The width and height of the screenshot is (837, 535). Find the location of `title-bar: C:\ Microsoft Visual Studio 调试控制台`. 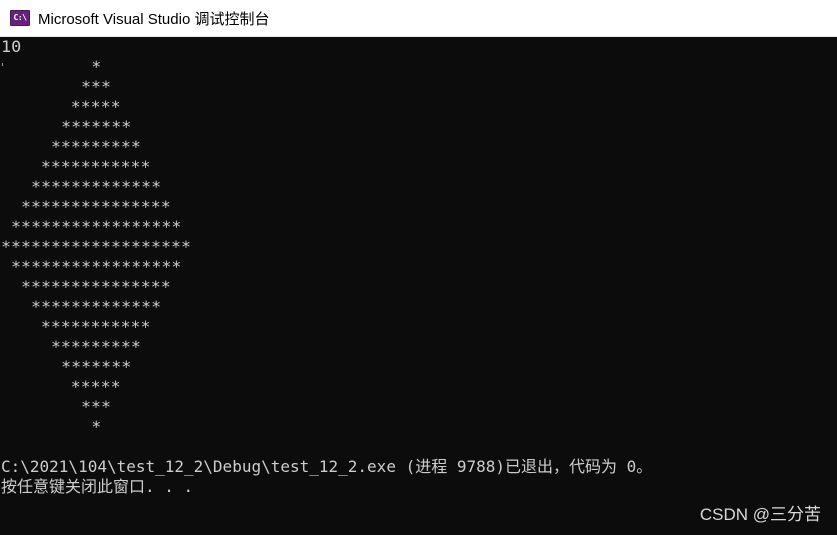

title-bar: C:\ Microsoft Visual Studio 调试控制台 is located at coordinates (418, 18).